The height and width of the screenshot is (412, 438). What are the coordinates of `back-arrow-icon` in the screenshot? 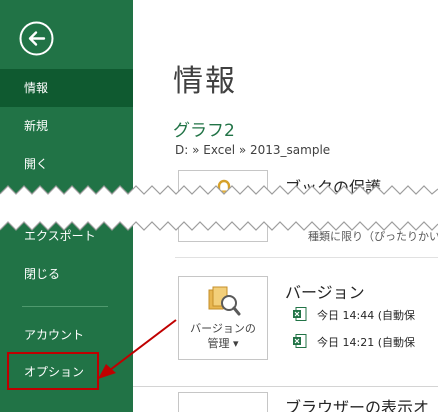 It's located at (36, 38).